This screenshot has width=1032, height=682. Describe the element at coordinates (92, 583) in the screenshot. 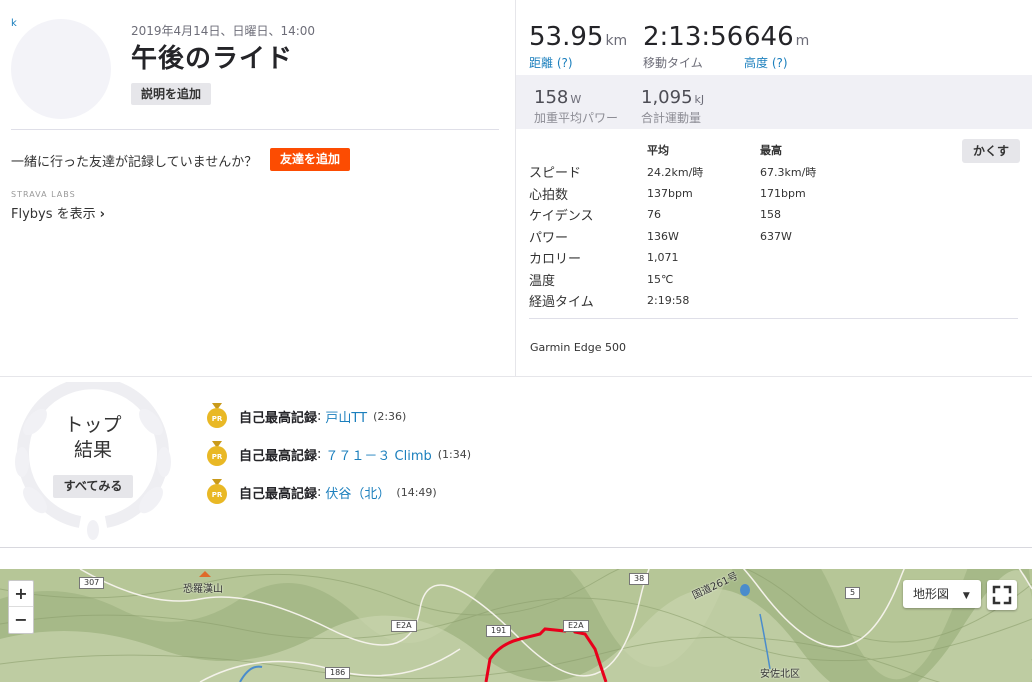

I see `route-shield: 307` at that location.